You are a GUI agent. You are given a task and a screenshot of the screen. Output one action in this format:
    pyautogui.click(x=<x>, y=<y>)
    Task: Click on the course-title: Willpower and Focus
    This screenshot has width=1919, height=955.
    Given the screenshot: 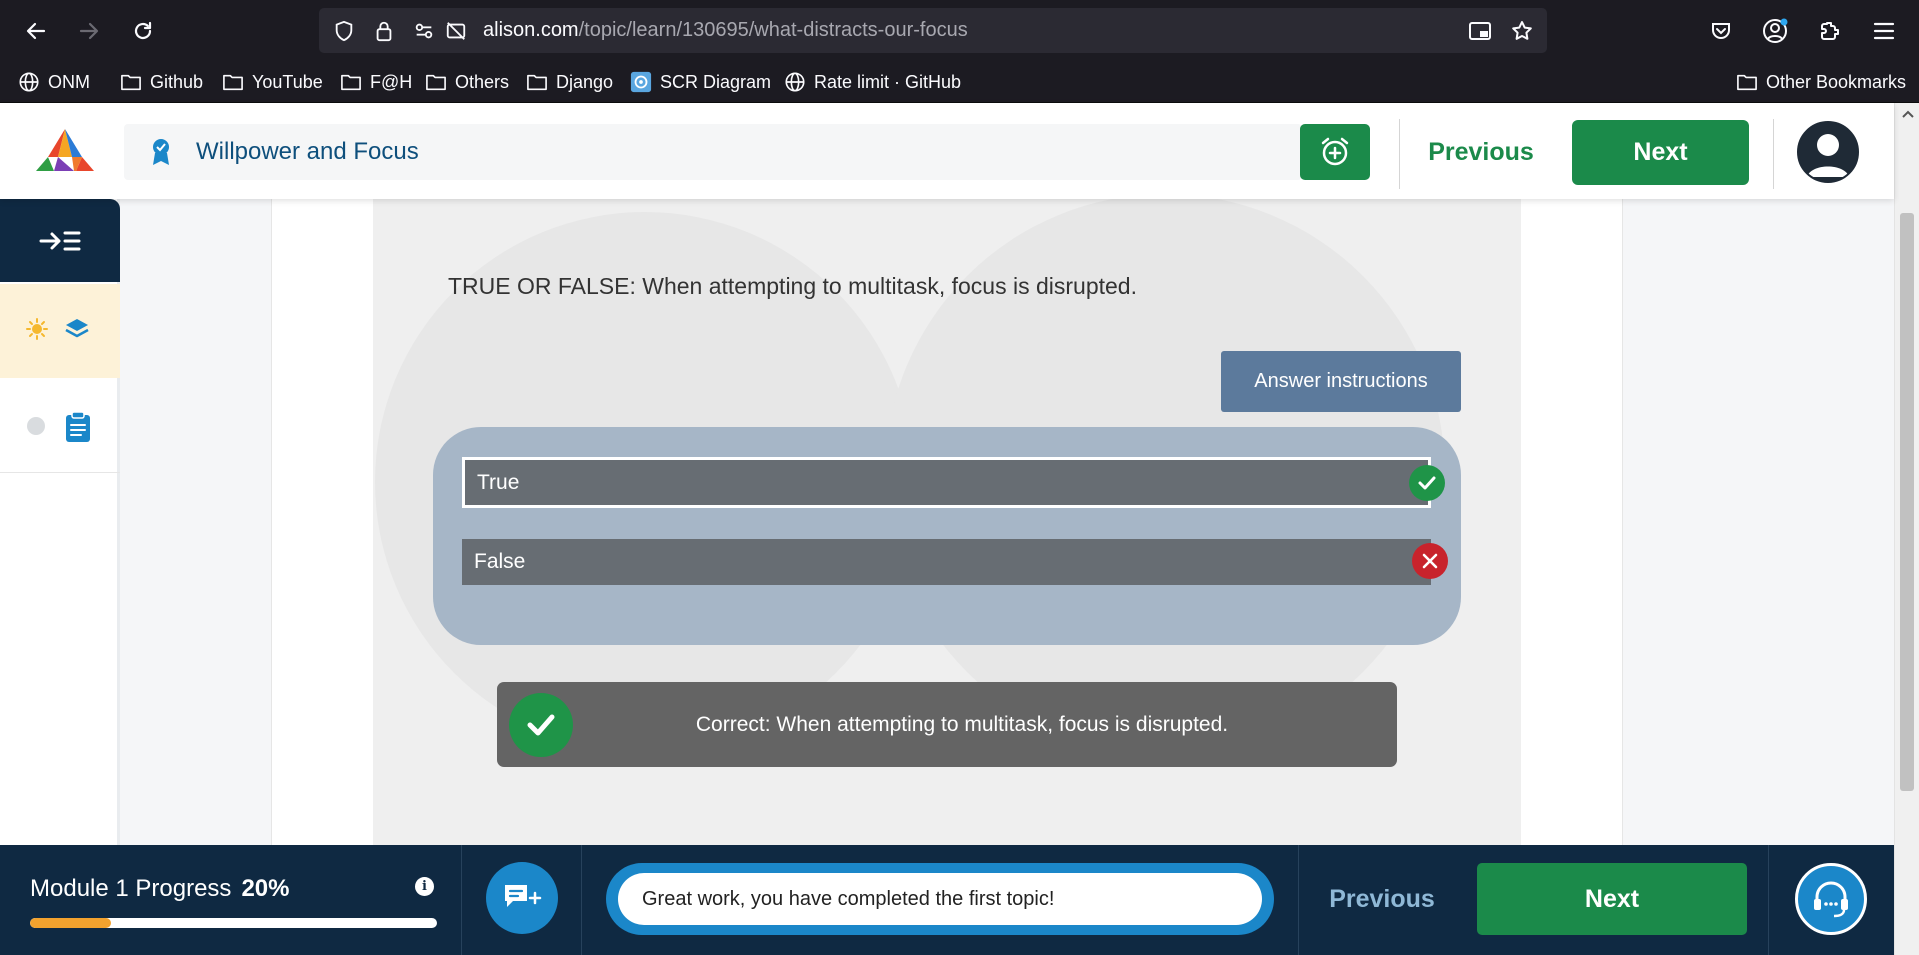 What is the action you would take?
    pyautogui.click(x=307, y=151)
    